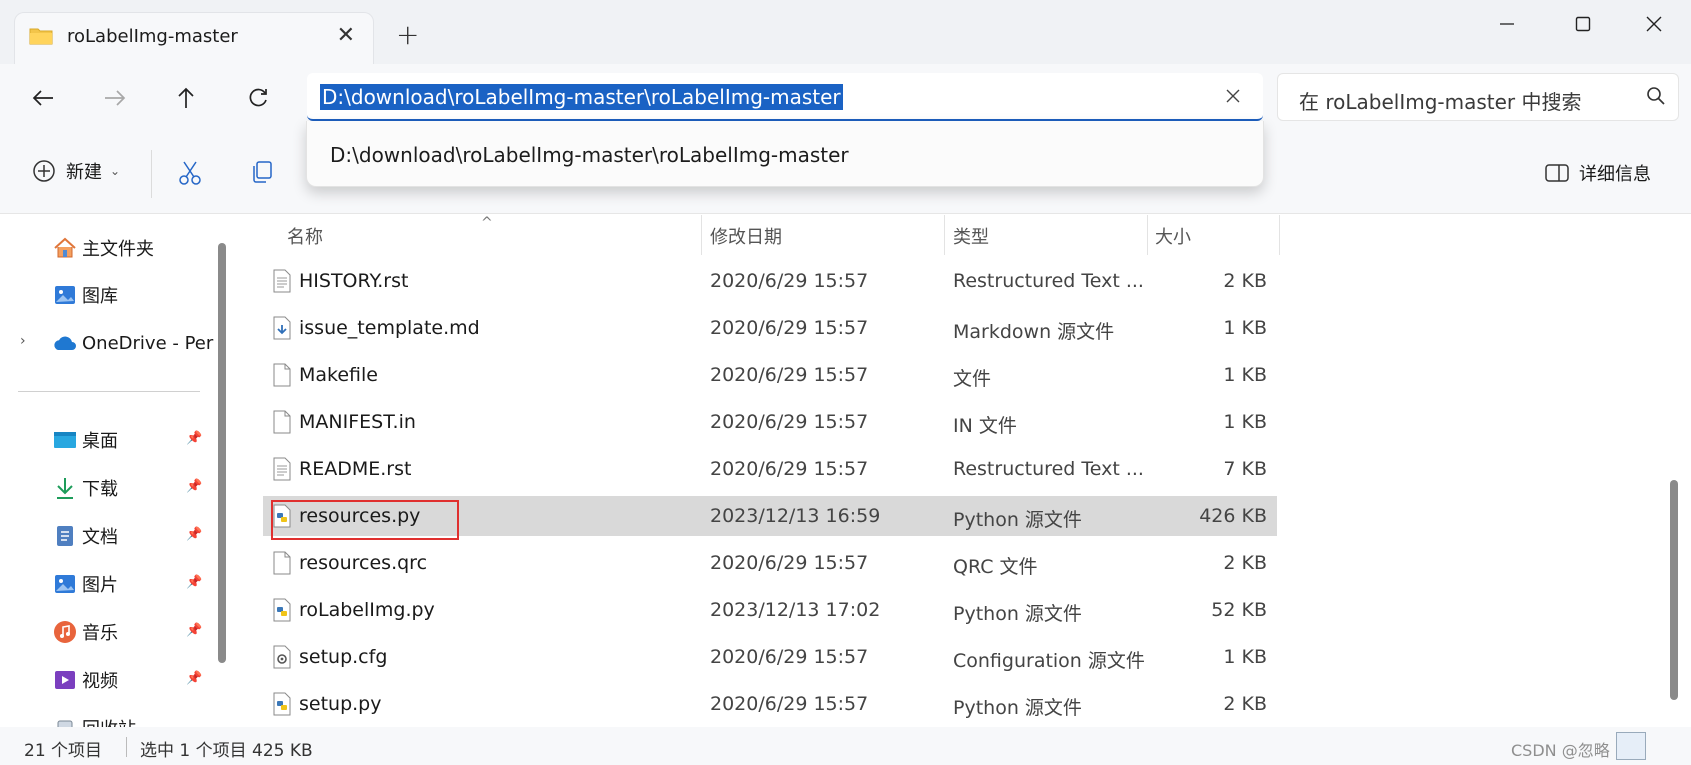 This screenshot has height=765, width=1691. I want to click on file-modified-date: 2023/12/13 17:02, so click(795, 610).